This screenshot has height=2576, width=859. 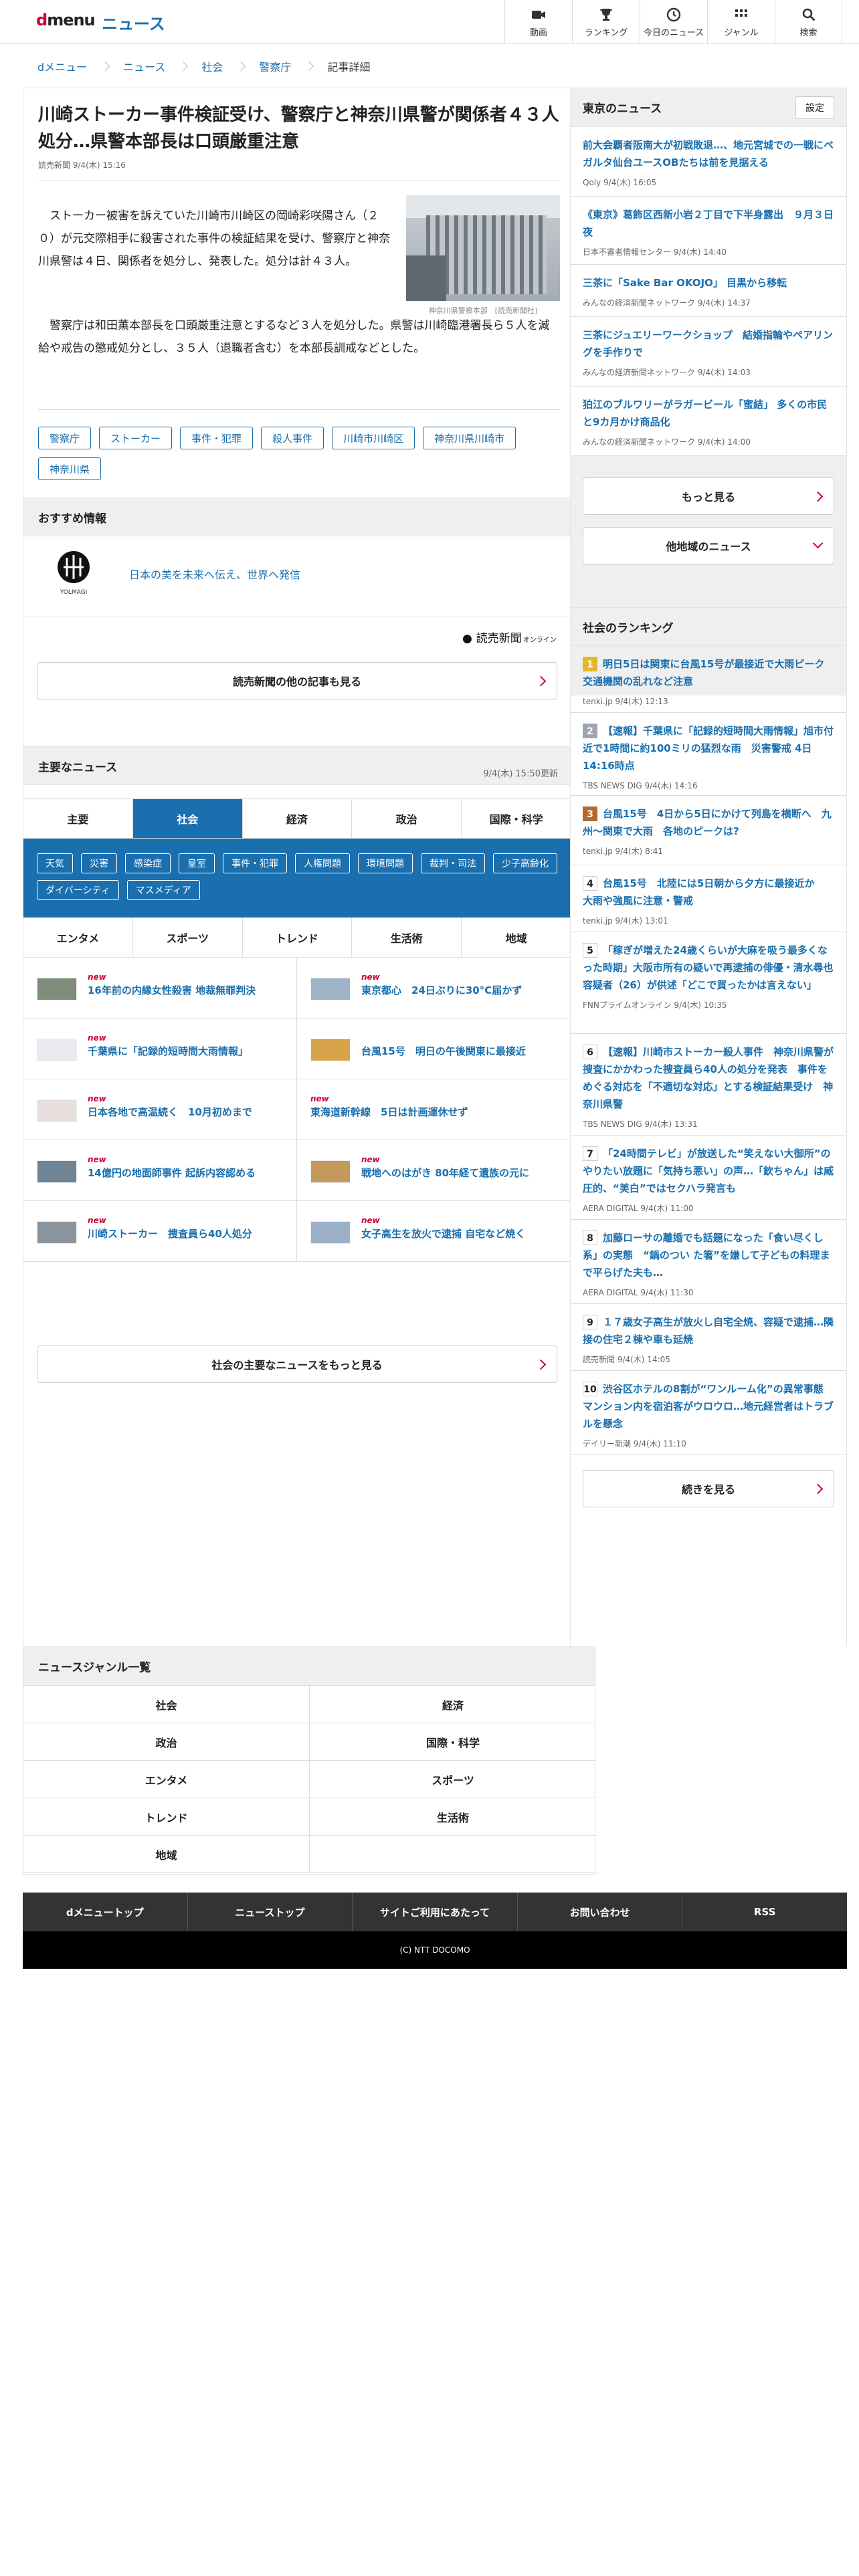 What do you see at coordinates (708, 1488) in the screenshot?
I see `ranking-more-button: 続きを見る` at bounding box center [708, 1488].